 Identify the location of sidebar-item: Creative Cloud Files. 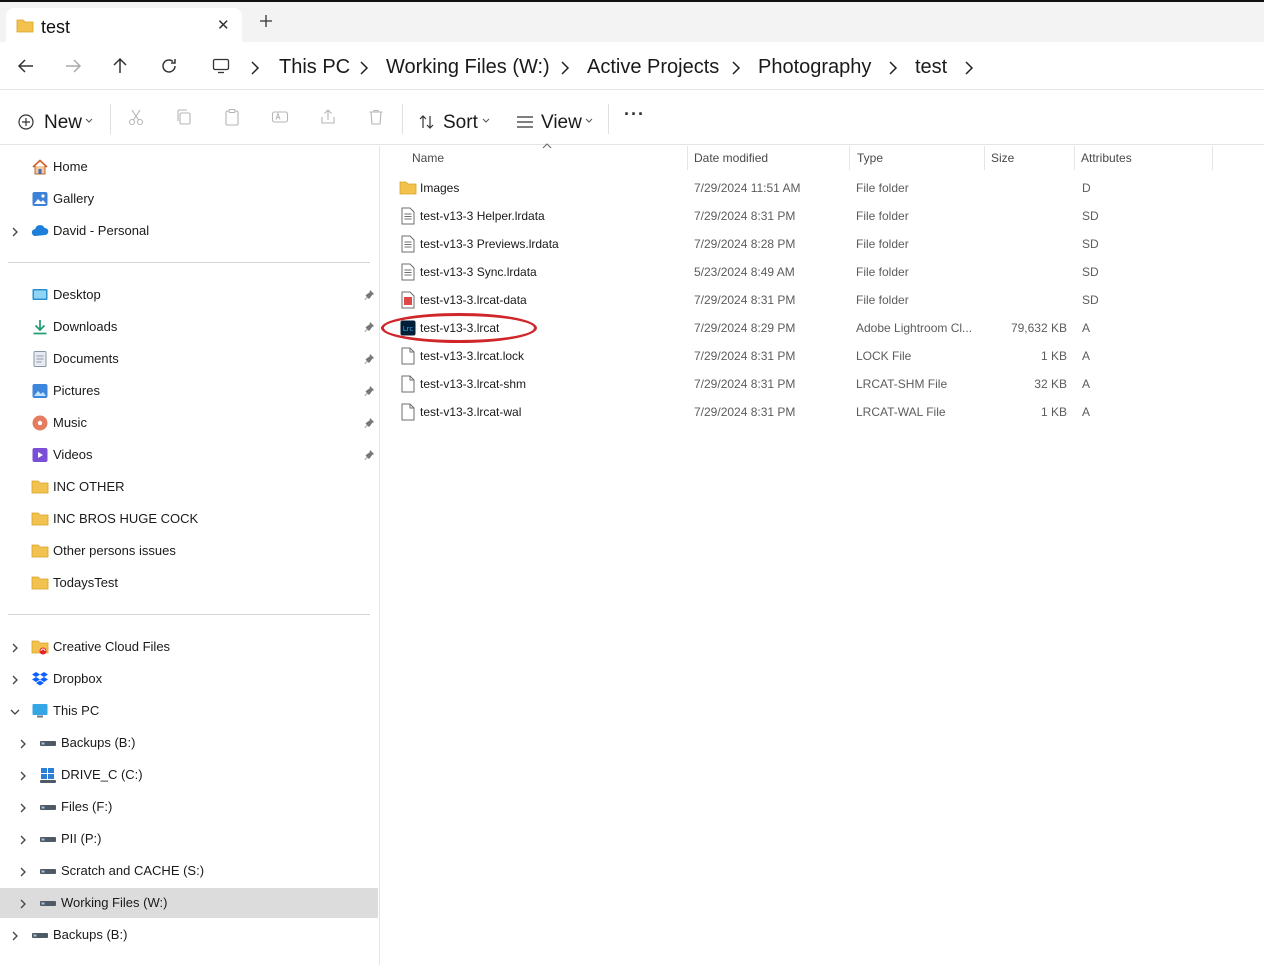
(189, 647).